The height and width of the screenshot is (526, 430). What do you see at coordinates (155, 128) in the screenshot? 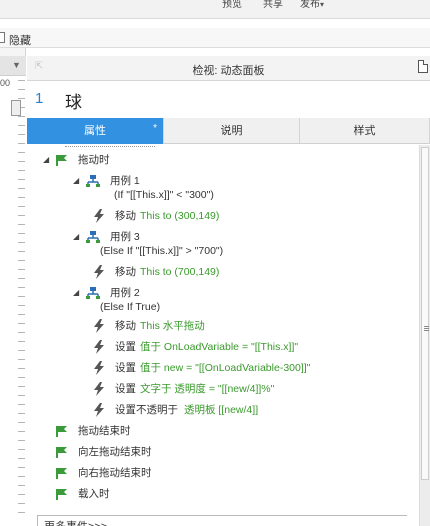
I see `modified-marker: *` at bounding box center [155, 128].